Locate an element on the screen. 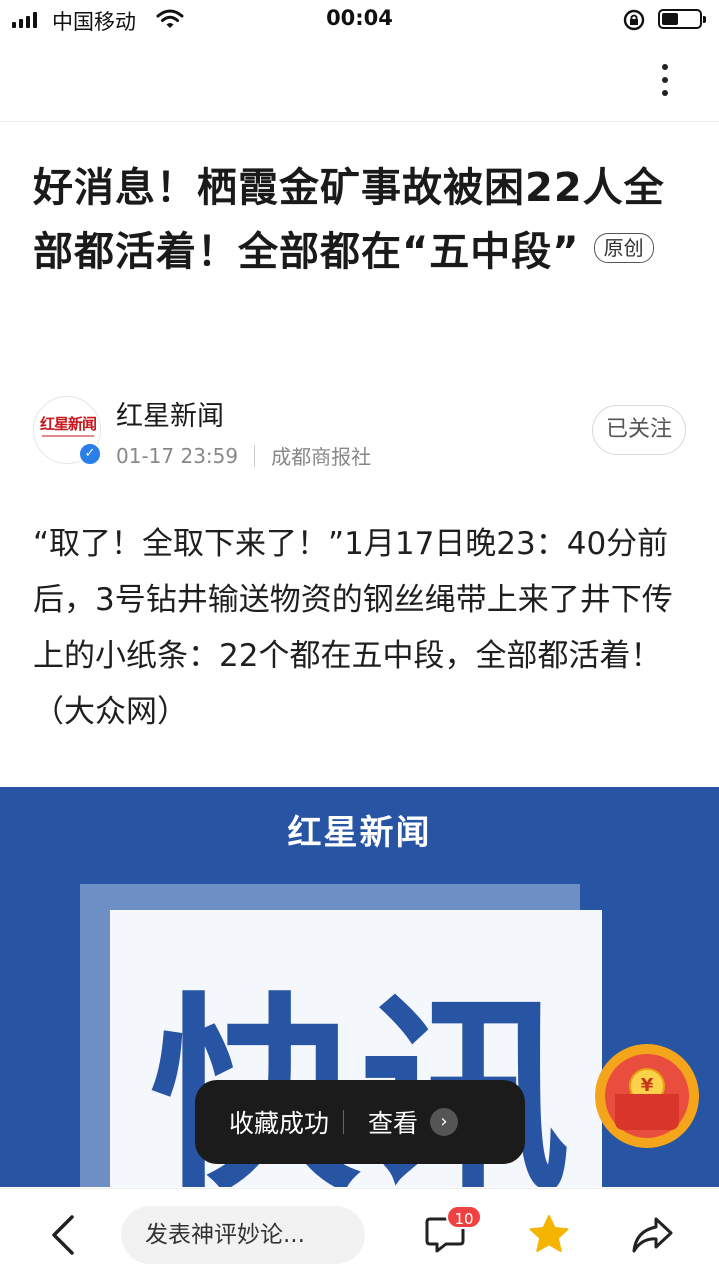  back-icon is located at coordinates (64, 1237).